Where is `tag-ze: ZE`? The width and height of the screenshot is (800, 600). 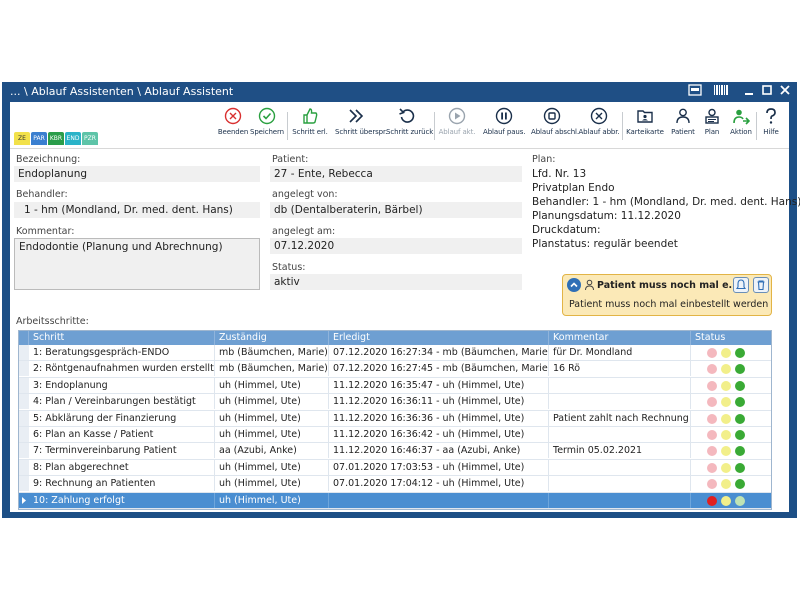 tag-ze: ZE is located at coordinates (22, 138).